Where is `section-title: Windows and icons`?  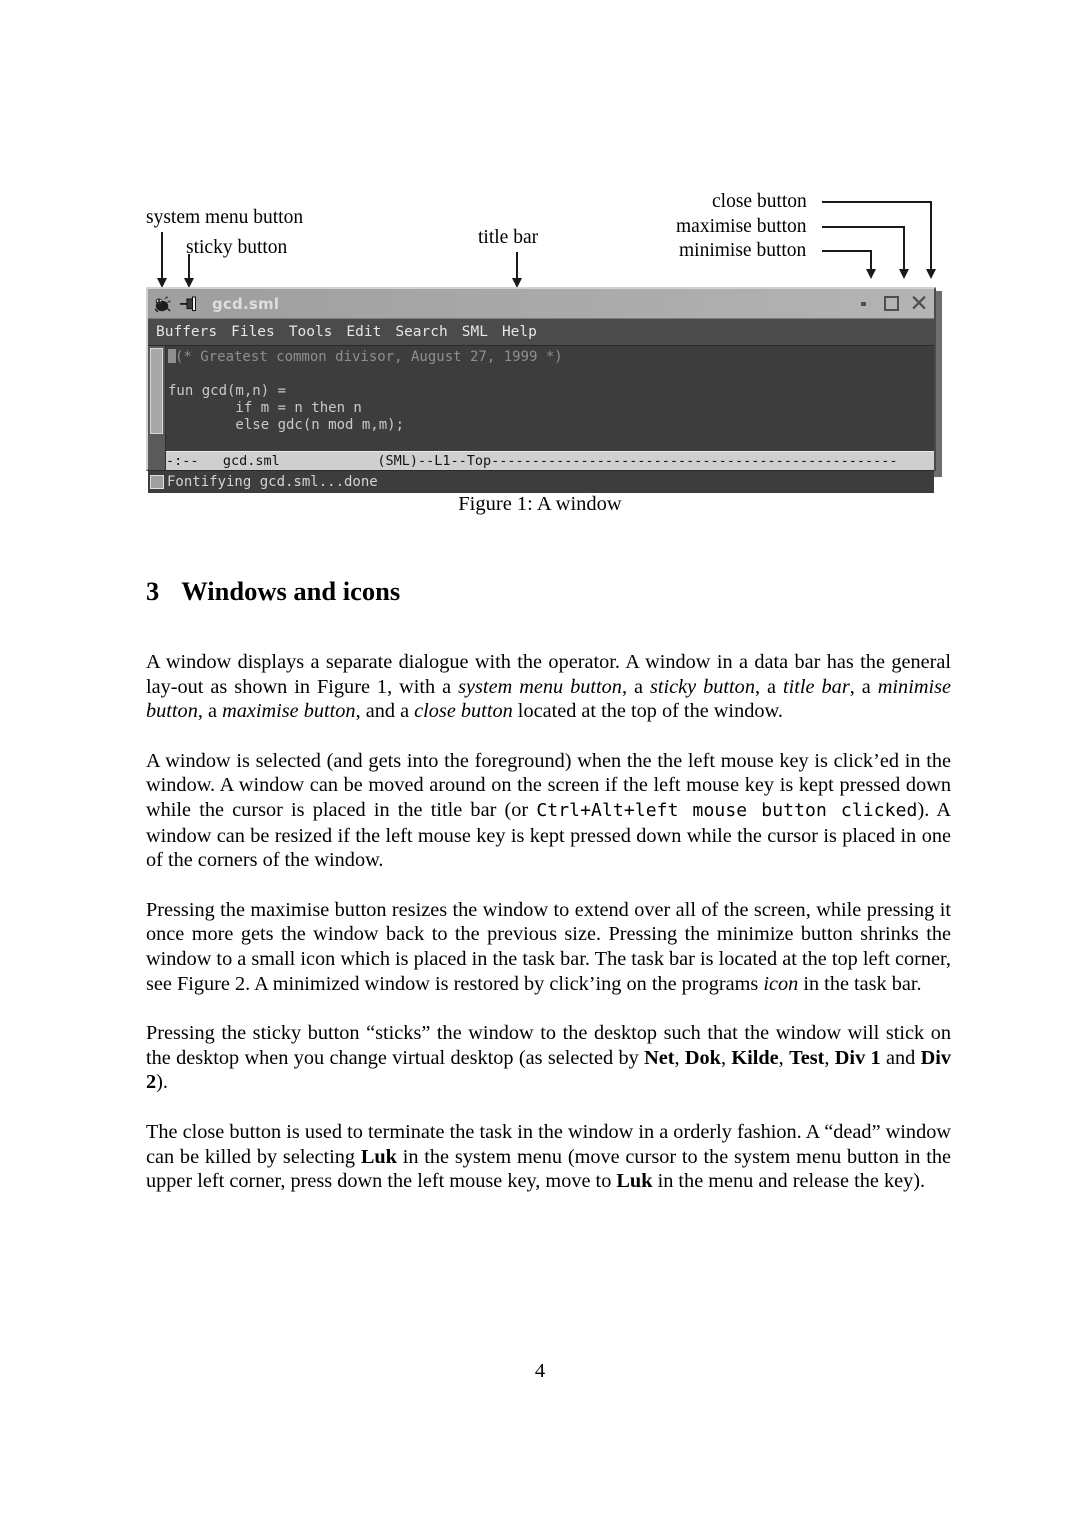
section-title: Windows and icons is located at coordinates (291, 591).